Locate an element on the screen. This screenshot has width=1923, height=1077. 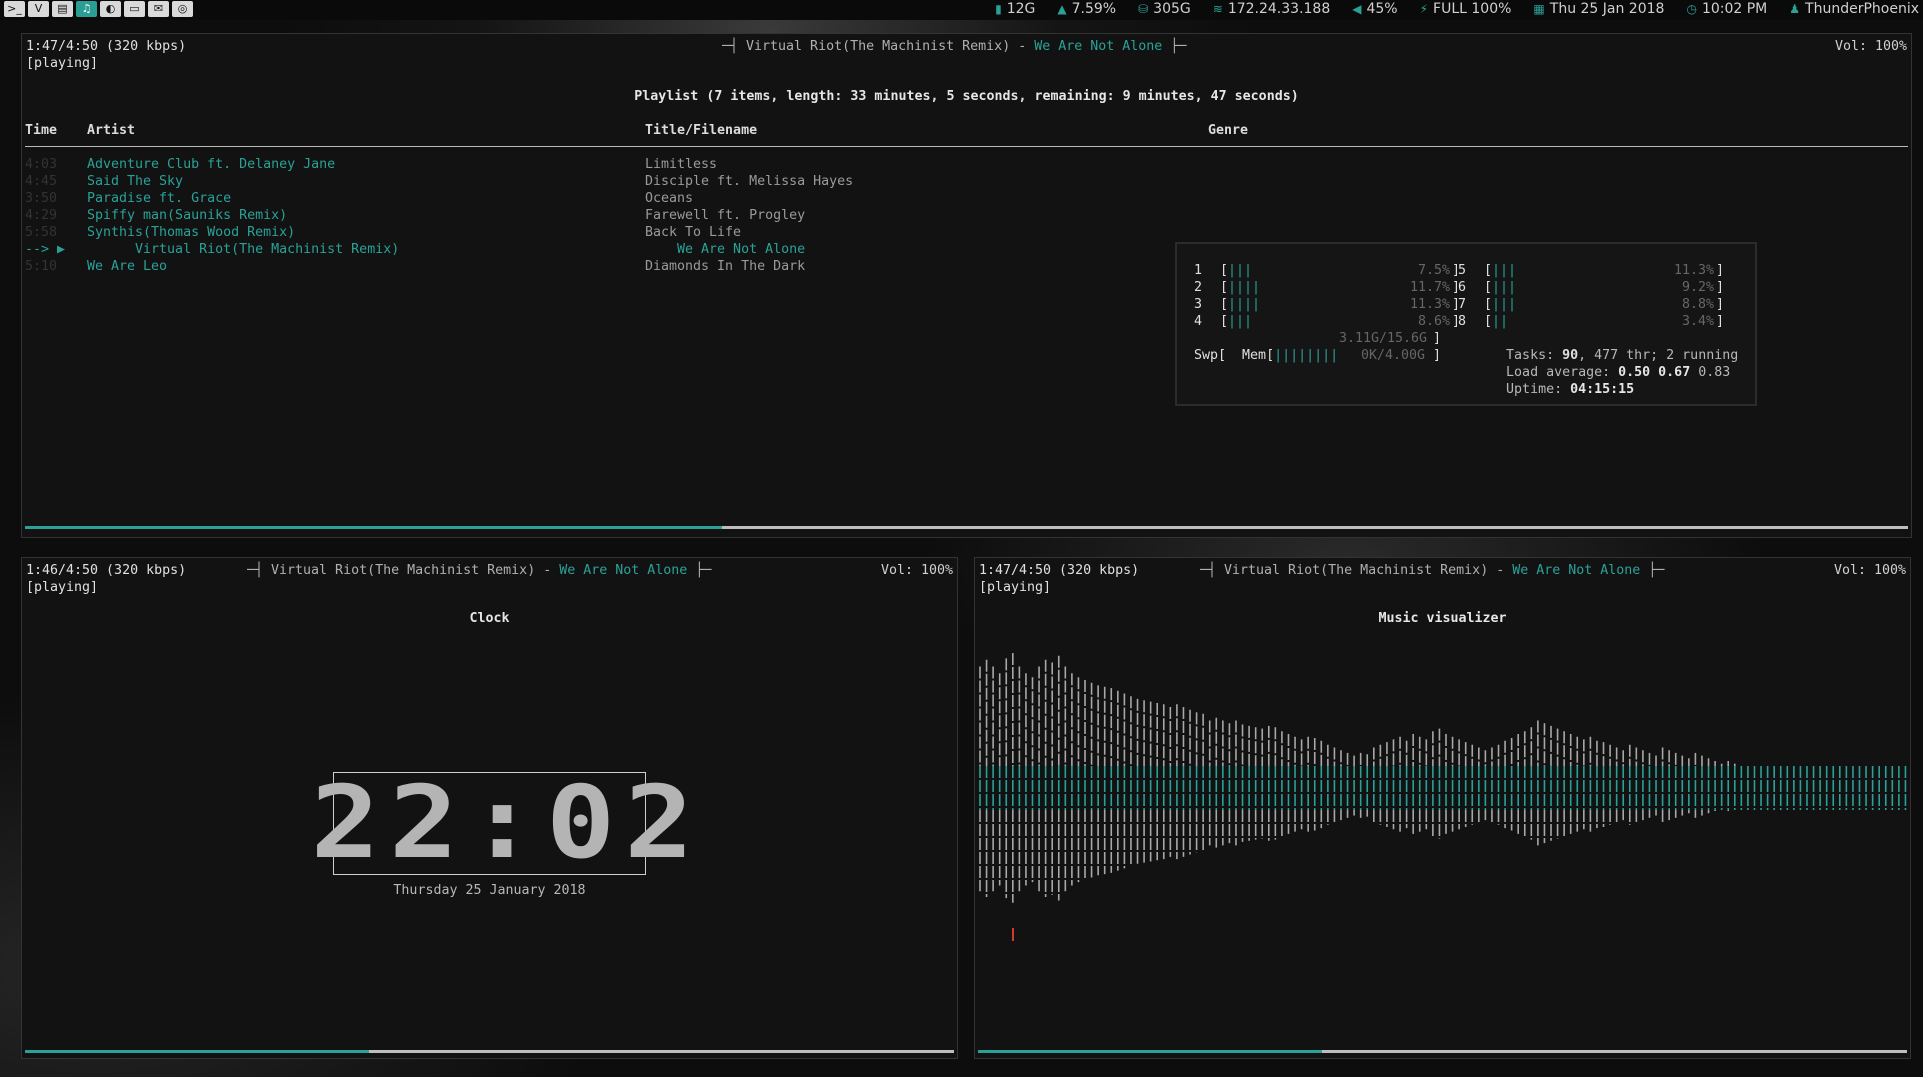
track-time: 5:58 is located at coordinates (41, 232).